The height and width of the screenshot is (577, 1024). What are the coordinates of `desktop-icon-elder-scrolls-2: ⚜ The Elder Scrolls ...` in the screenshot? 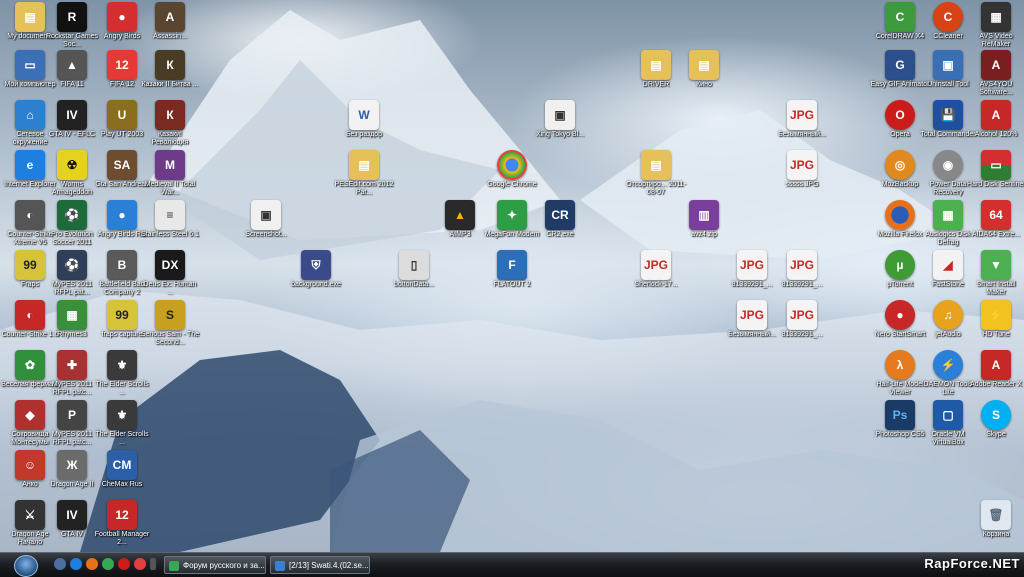 It's located at (122, 423).